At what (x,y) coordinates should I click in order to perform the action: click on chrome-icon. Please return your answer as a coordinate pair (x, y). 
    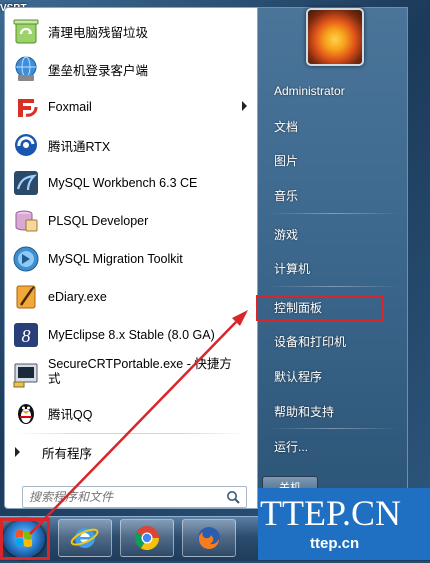
    Looking at the image, I should click on (146, 538).